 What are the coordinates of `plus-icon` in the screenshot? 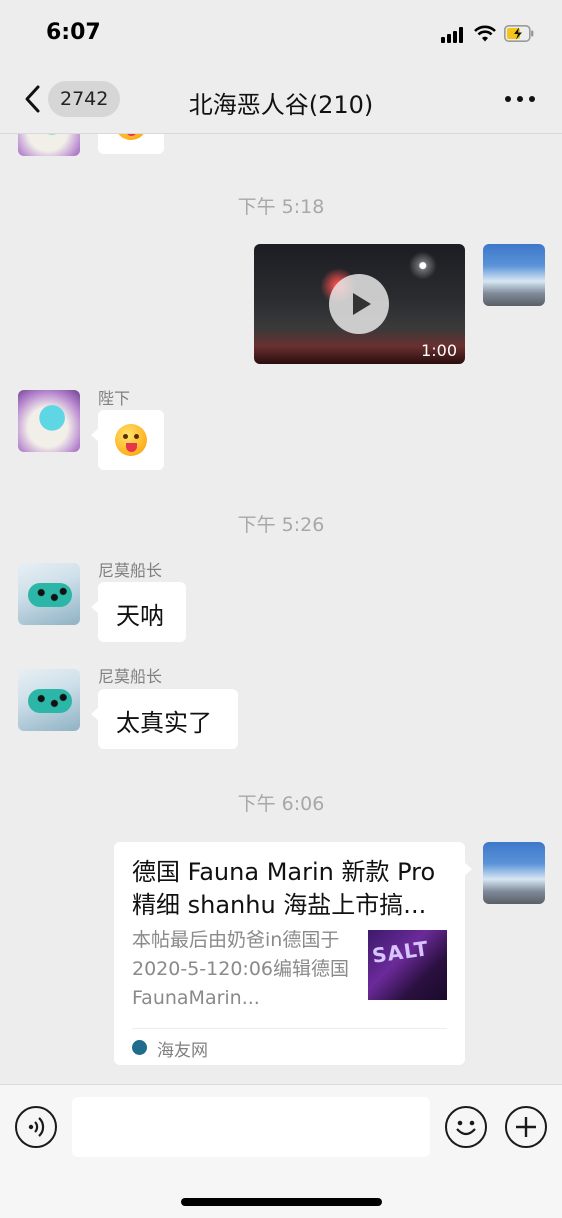 It's located at (526, 1127).